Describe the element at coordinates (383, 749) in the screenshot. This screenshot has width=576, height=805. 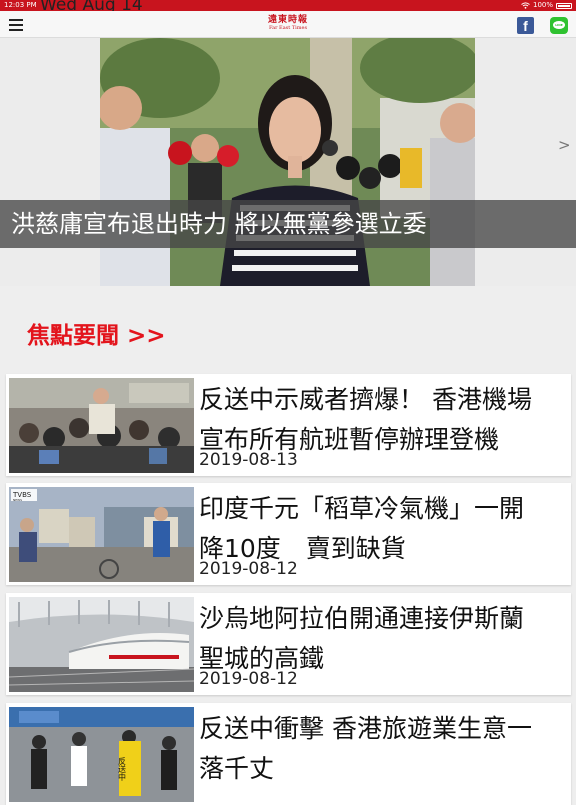
I see `article-headline: 反送中衝擊 香港旅遊業生意一 落千丈` at that location.